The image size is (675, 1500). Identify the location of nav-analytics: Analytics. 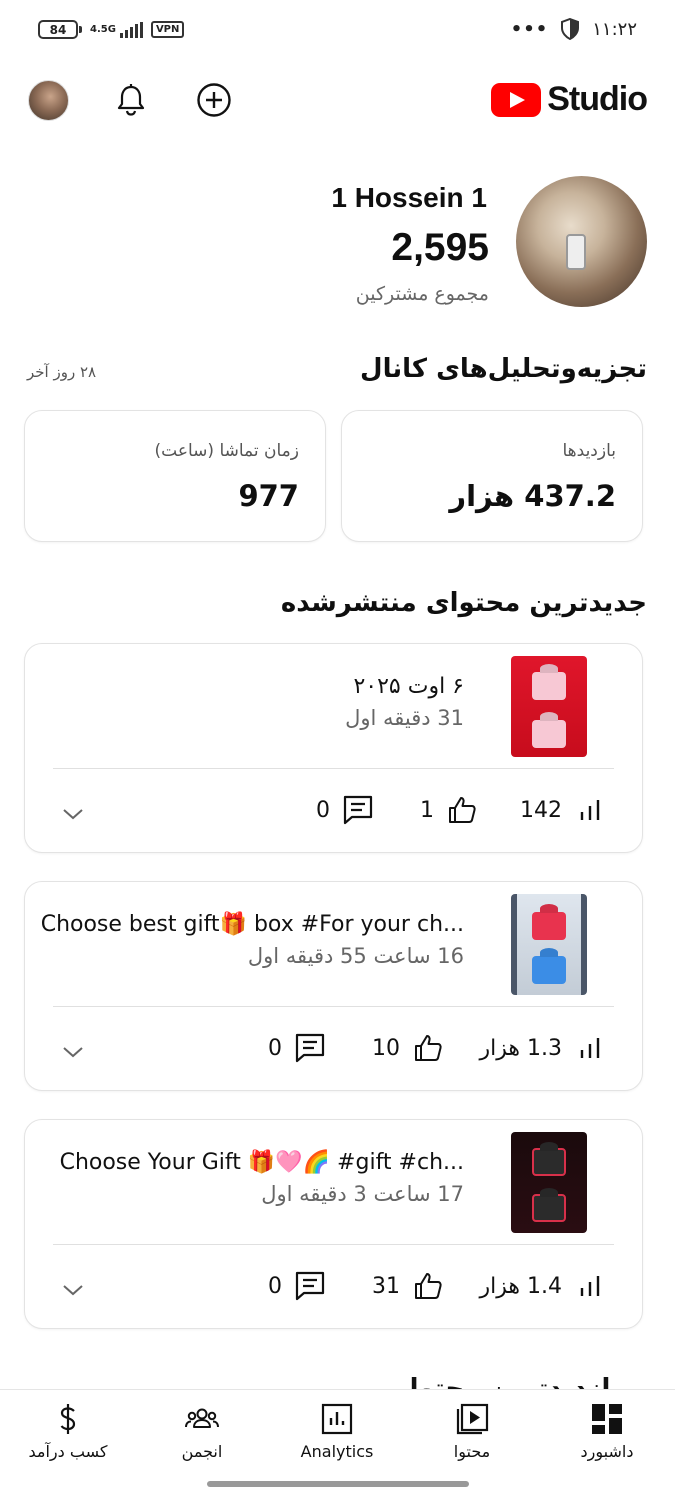
(337, 1431).